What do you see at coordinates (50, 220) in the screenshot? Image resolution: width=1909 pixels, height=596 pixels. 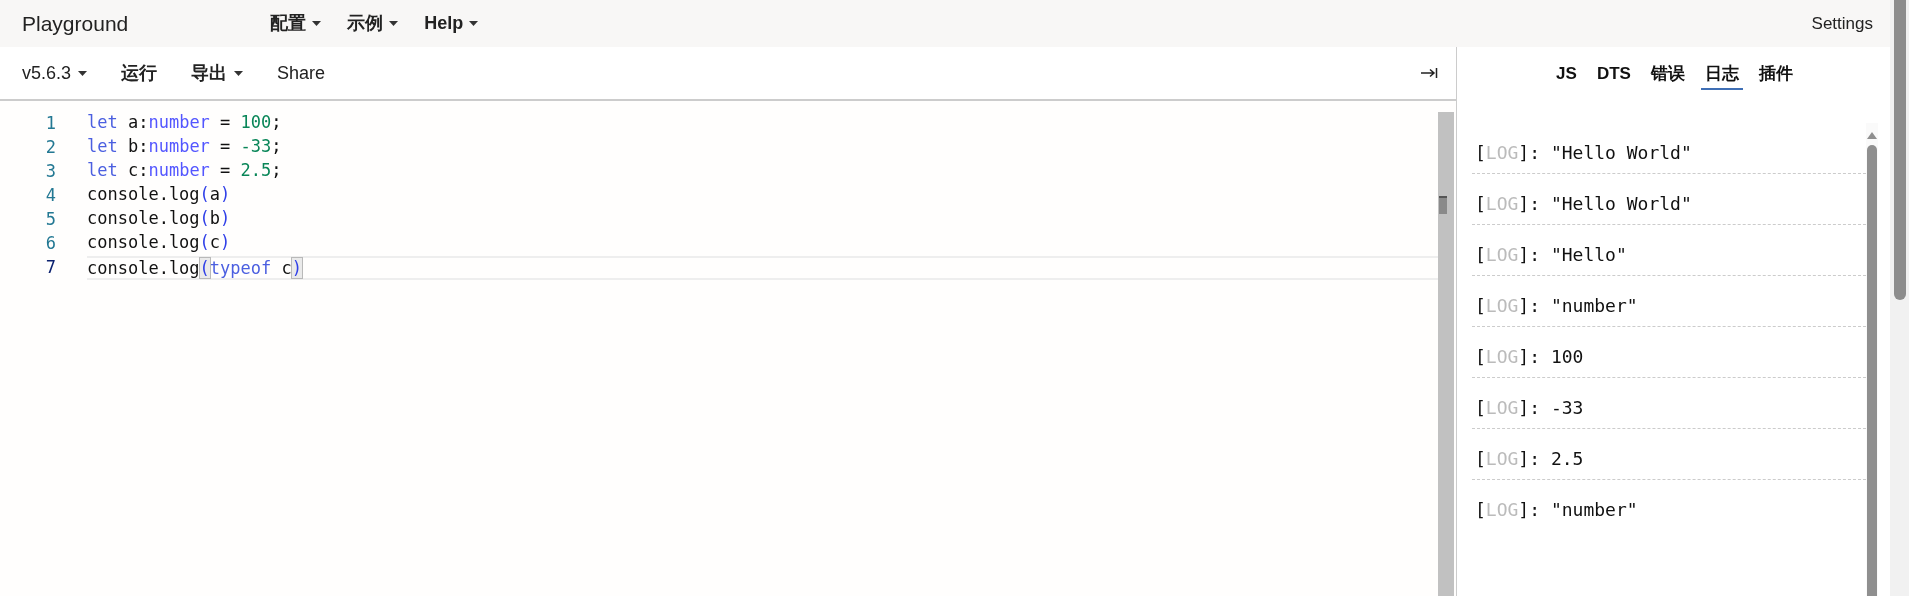 I see `line-number: 5` at bounding box center [50, 220].